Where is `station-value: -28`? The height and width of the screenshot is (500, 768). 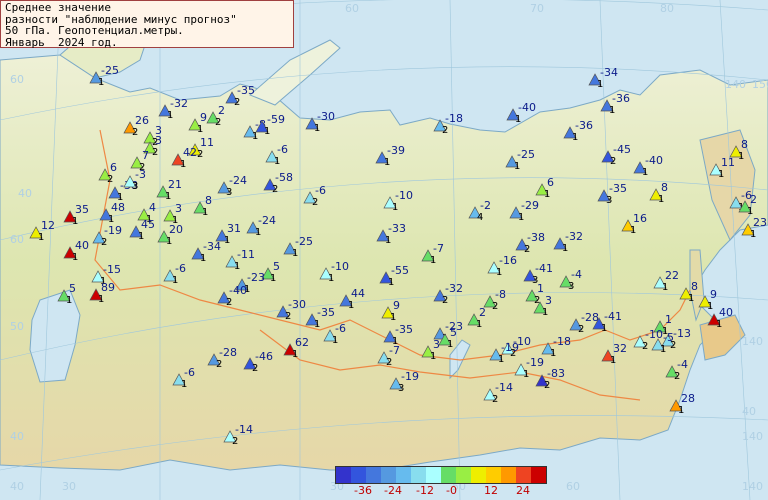
station-value: -28 is located at coordinates (590, 317).